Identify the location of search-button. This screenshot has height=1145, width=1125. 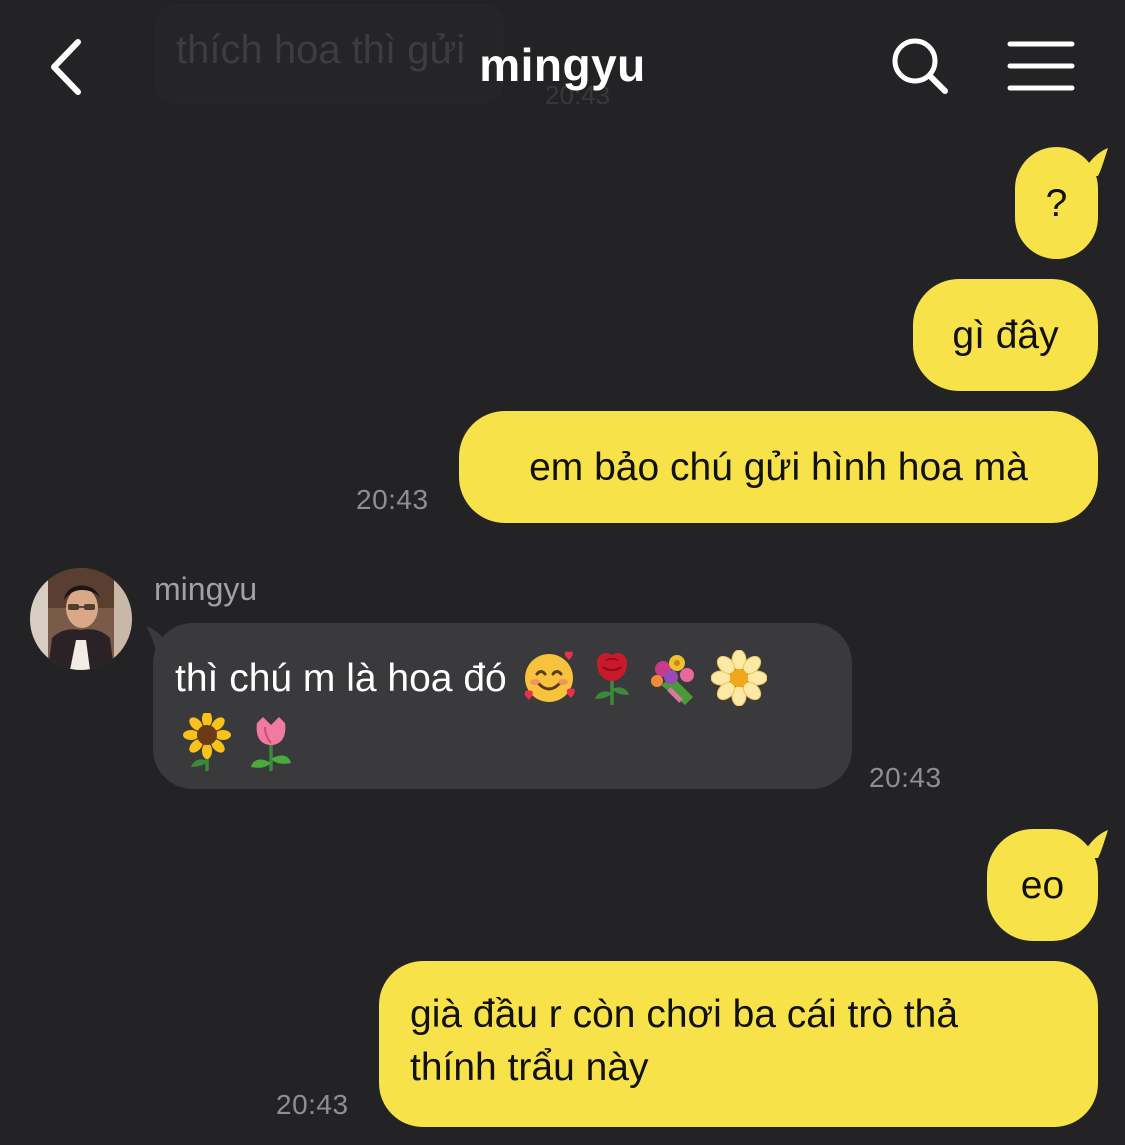
(920, 66).